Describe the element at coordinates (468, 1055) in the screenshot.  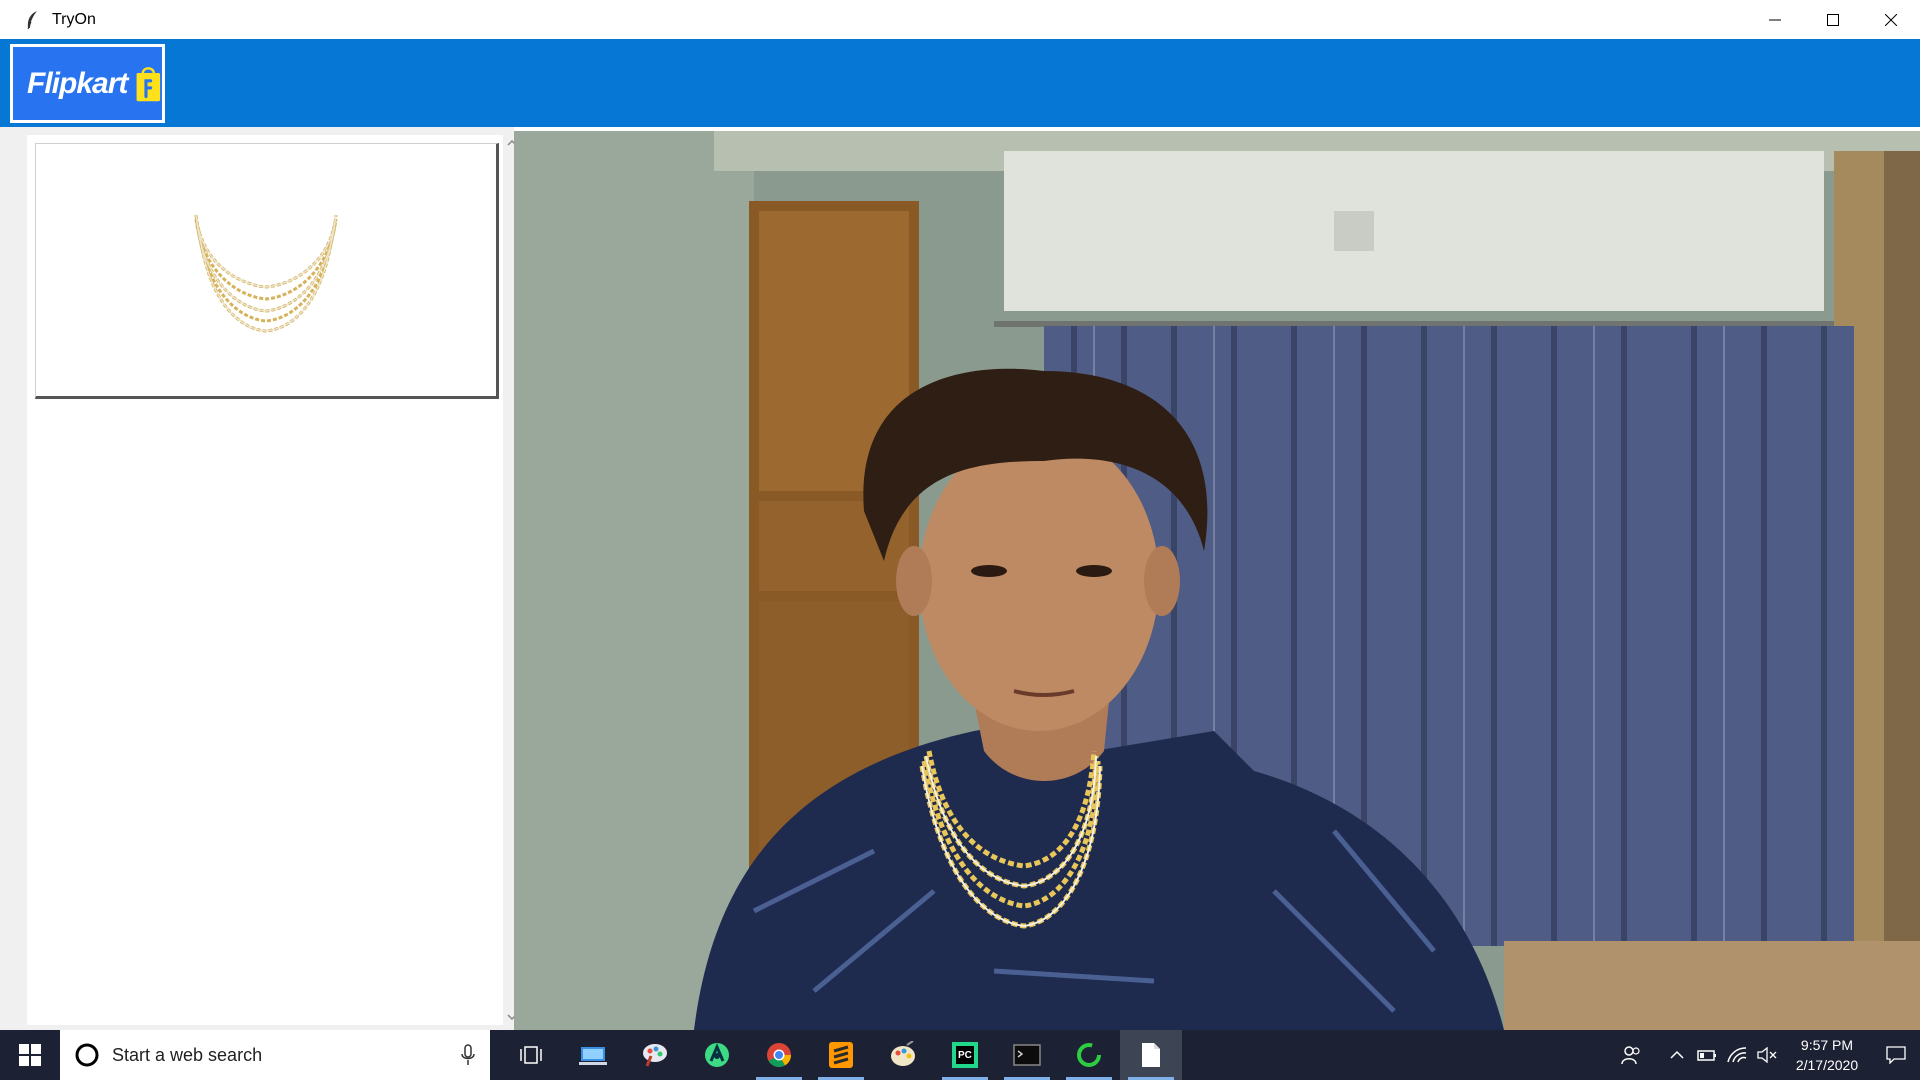
I see `microphone-icon` at that location.